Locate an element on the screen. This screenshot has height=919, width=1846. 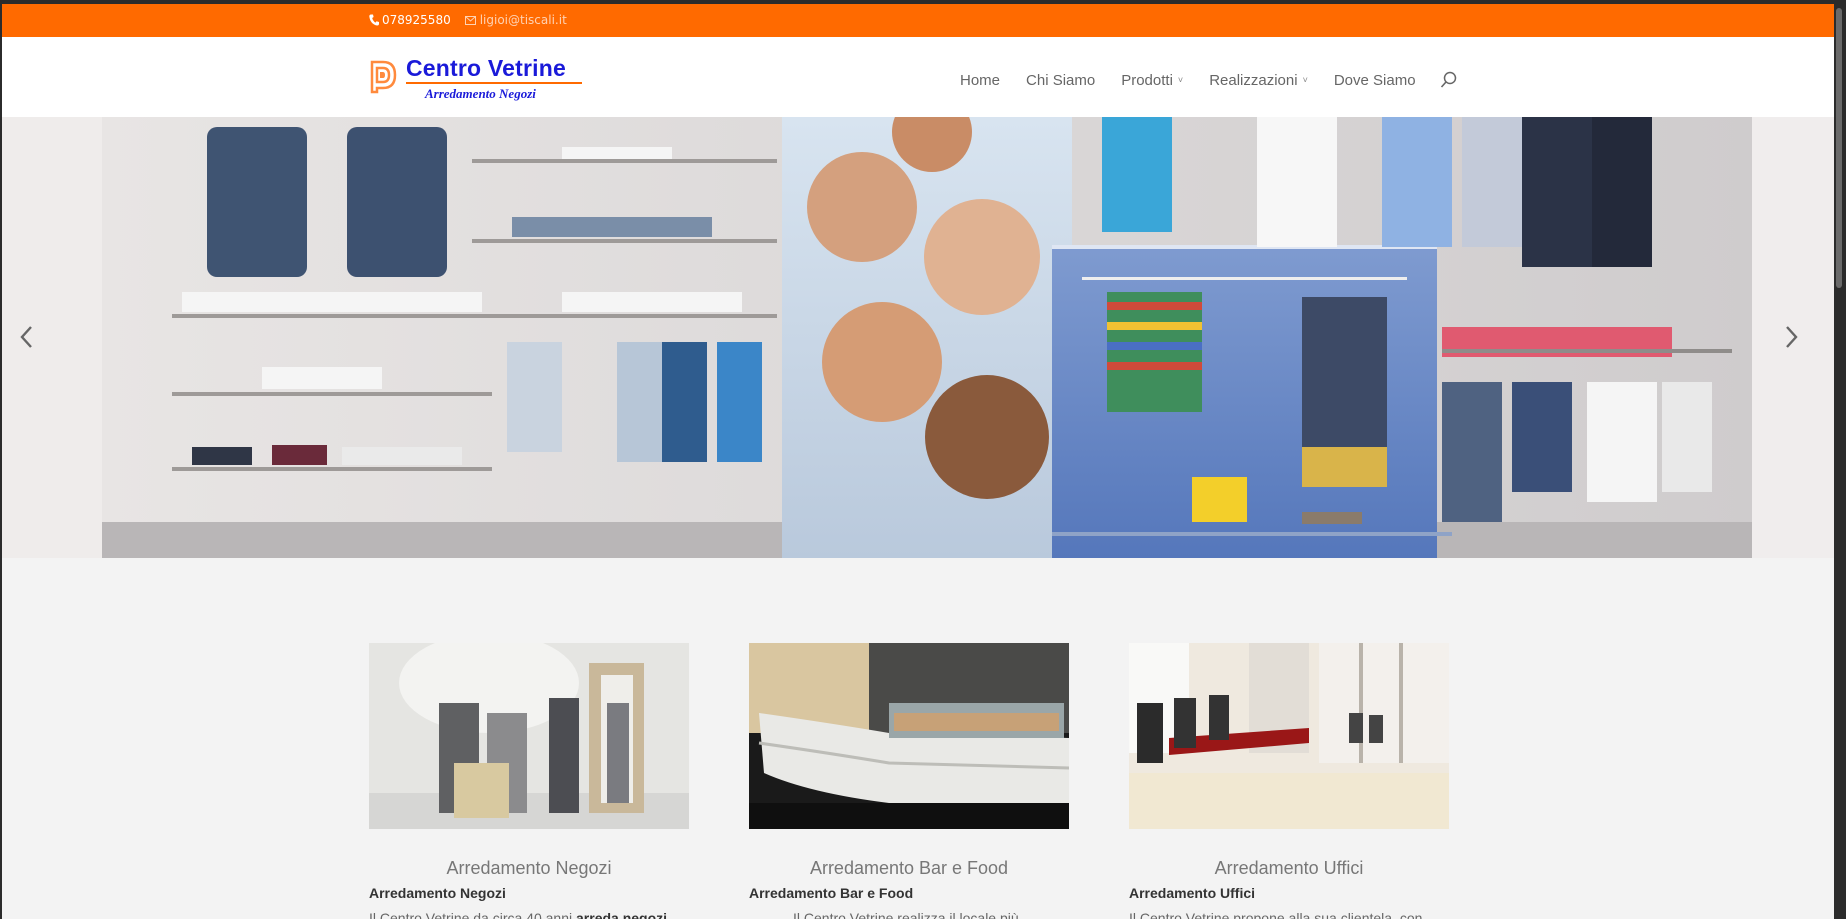
feature-image-negozi is located at coordinates (529, 736).